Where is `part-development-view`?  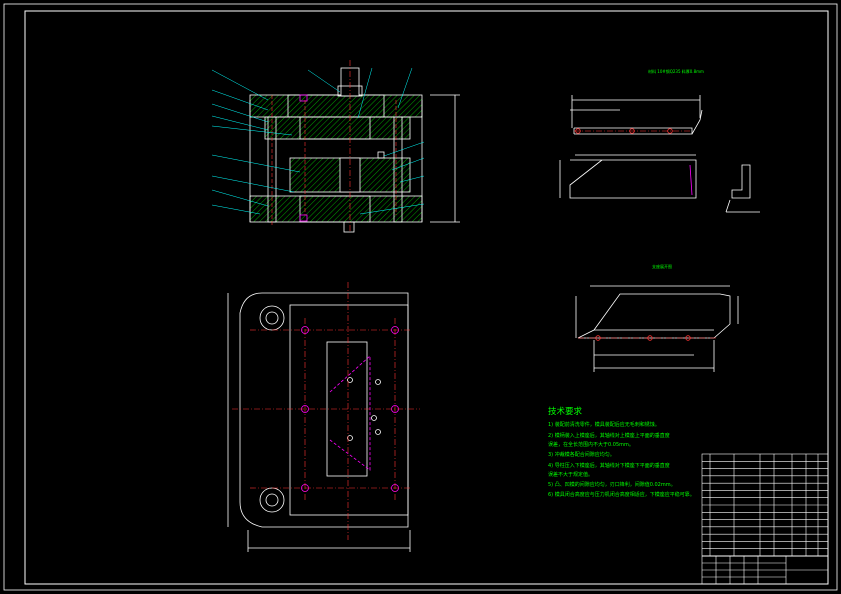 part-development-view is located at coordinates (657, 328).